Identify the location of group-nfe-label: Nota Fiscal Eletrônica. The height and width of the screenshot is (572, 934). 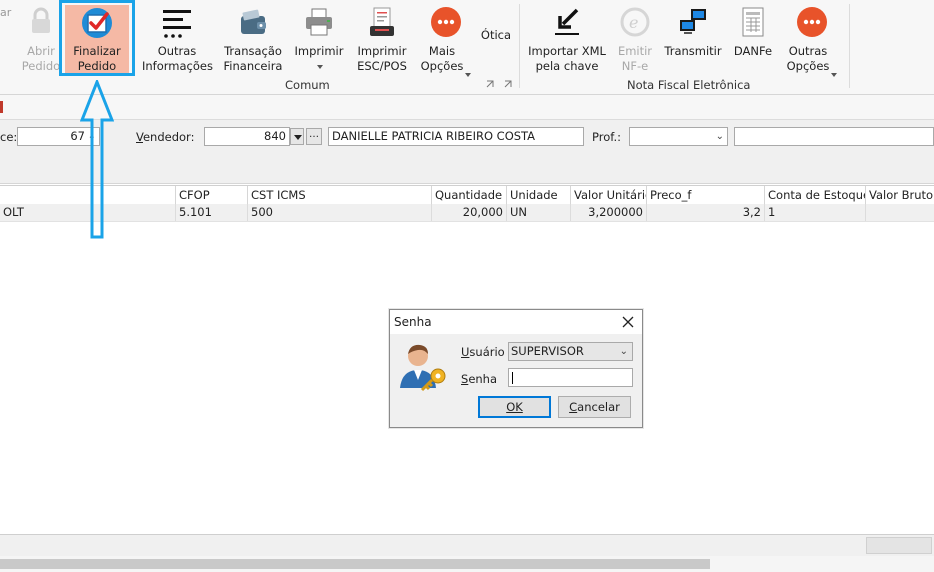
(689, 85).